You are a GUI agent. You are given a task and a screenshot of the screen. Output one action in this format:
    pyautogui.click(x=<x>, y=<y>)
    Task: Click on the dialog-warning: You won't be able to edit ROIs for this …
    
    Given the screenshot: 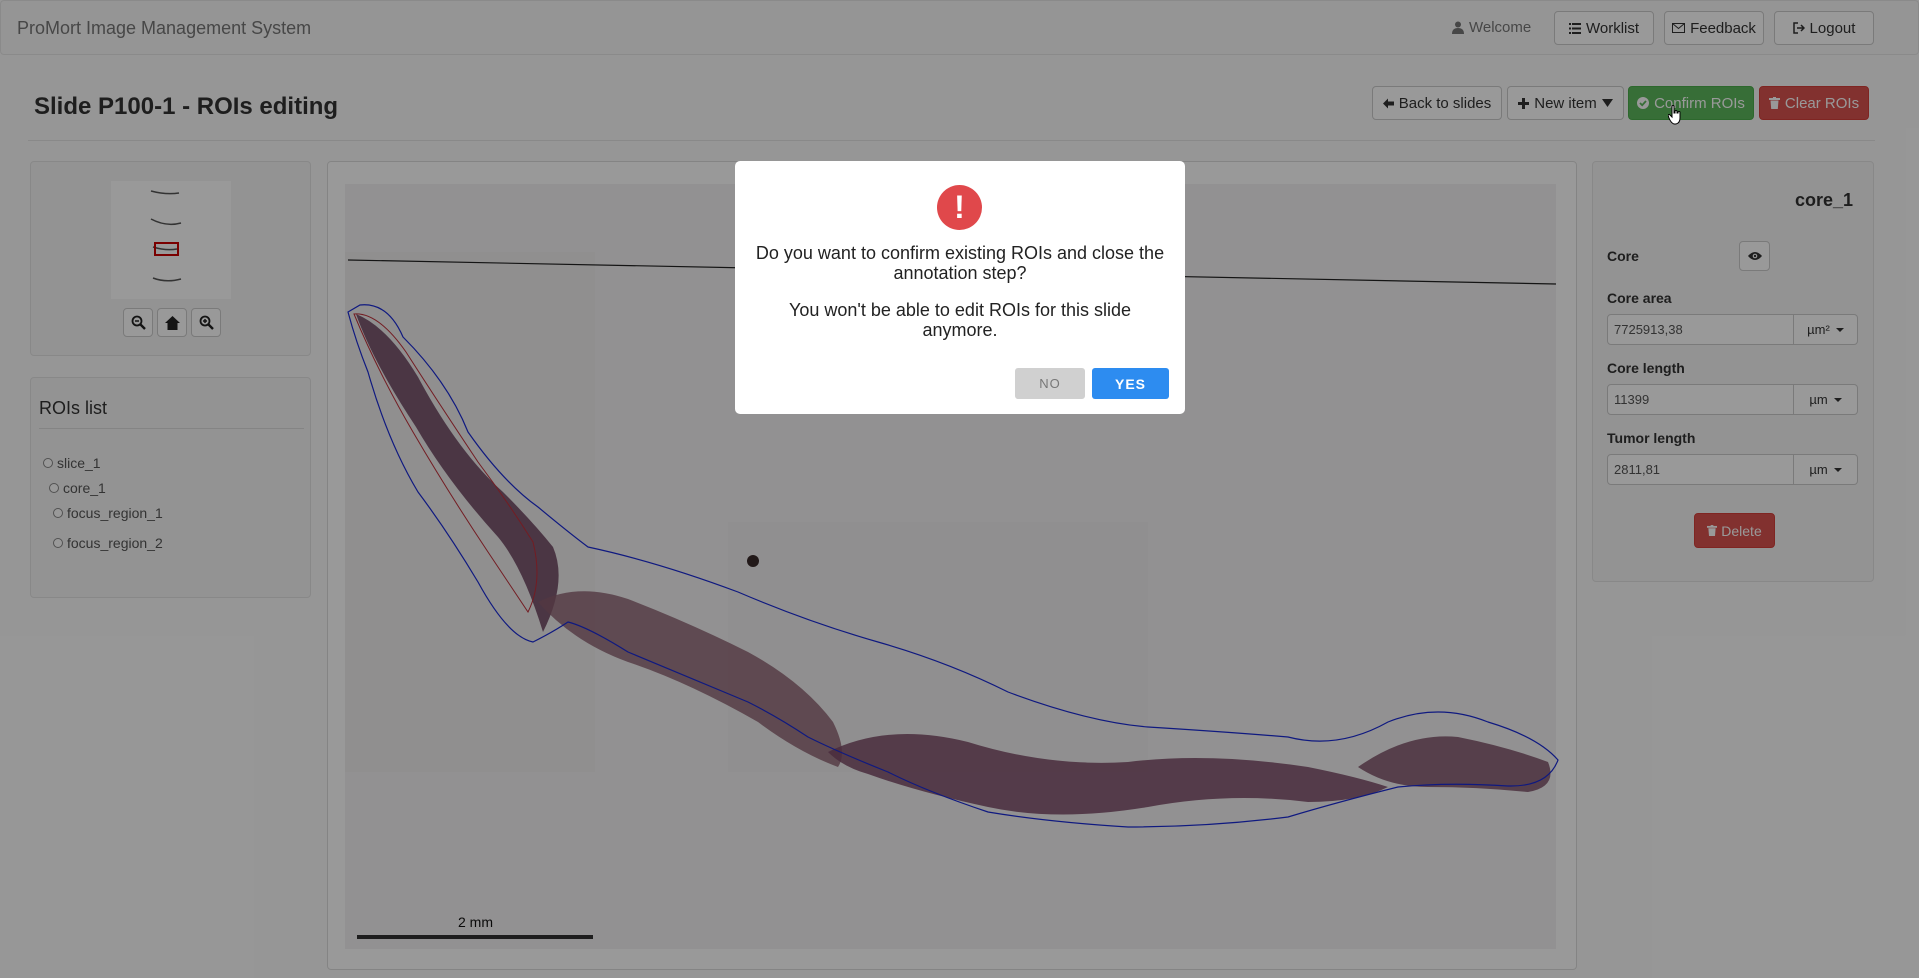 What is the action you would take?
    pyautogui.click(x=960, y=320)
    